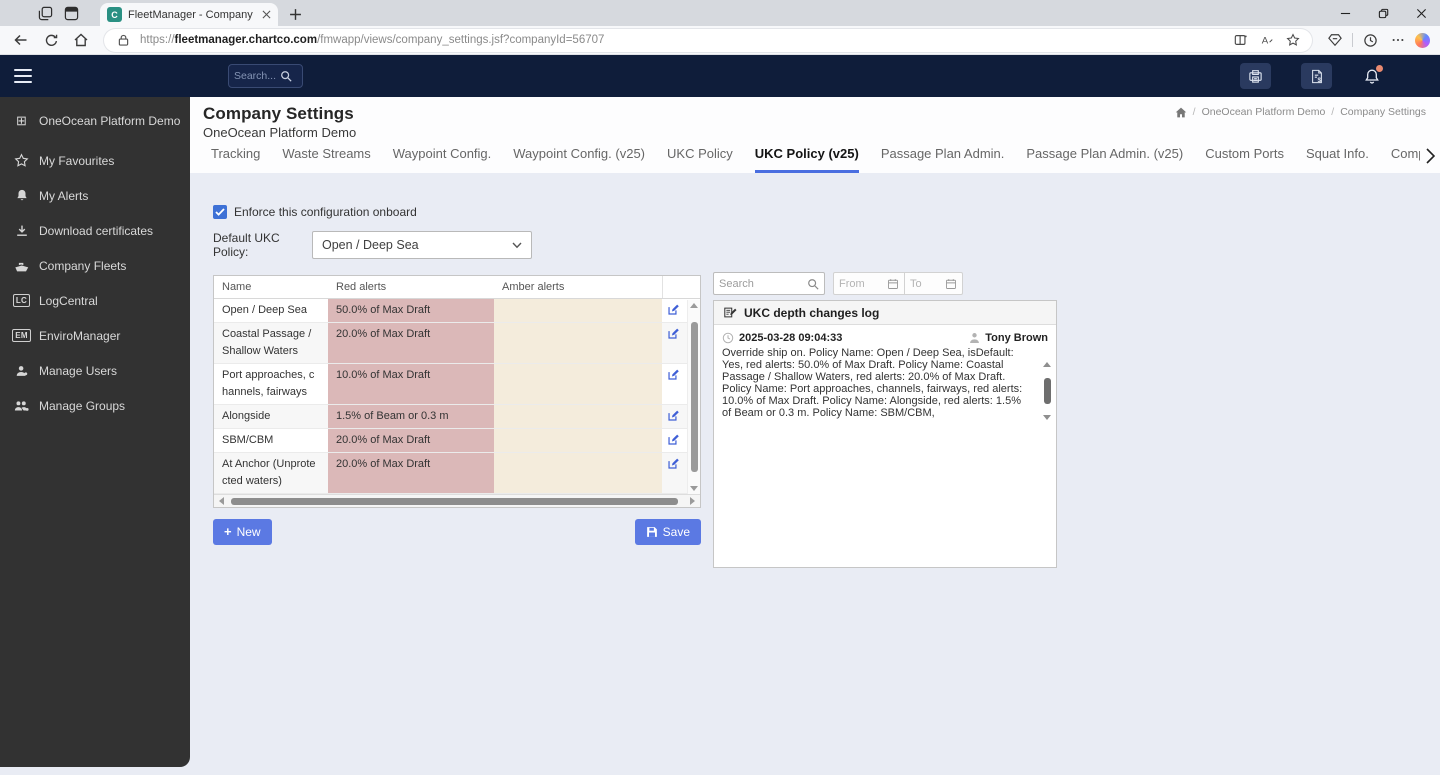 This screenshot has width=1440, height=775. What do you see at coordinates (1370, 40) in the screenshot?
I see `history-icon` at bounding box center [1370, 40].